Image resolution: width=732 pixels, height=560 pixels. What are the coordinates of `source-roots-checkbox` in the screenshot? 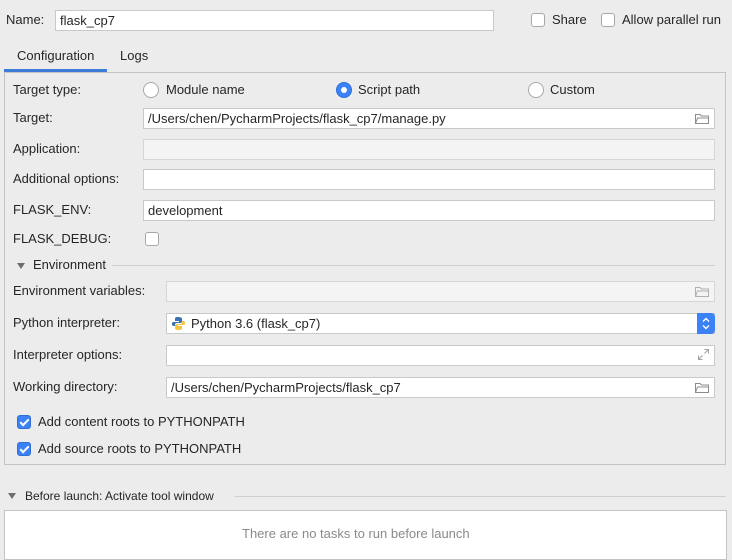 It's located at (24, 449).